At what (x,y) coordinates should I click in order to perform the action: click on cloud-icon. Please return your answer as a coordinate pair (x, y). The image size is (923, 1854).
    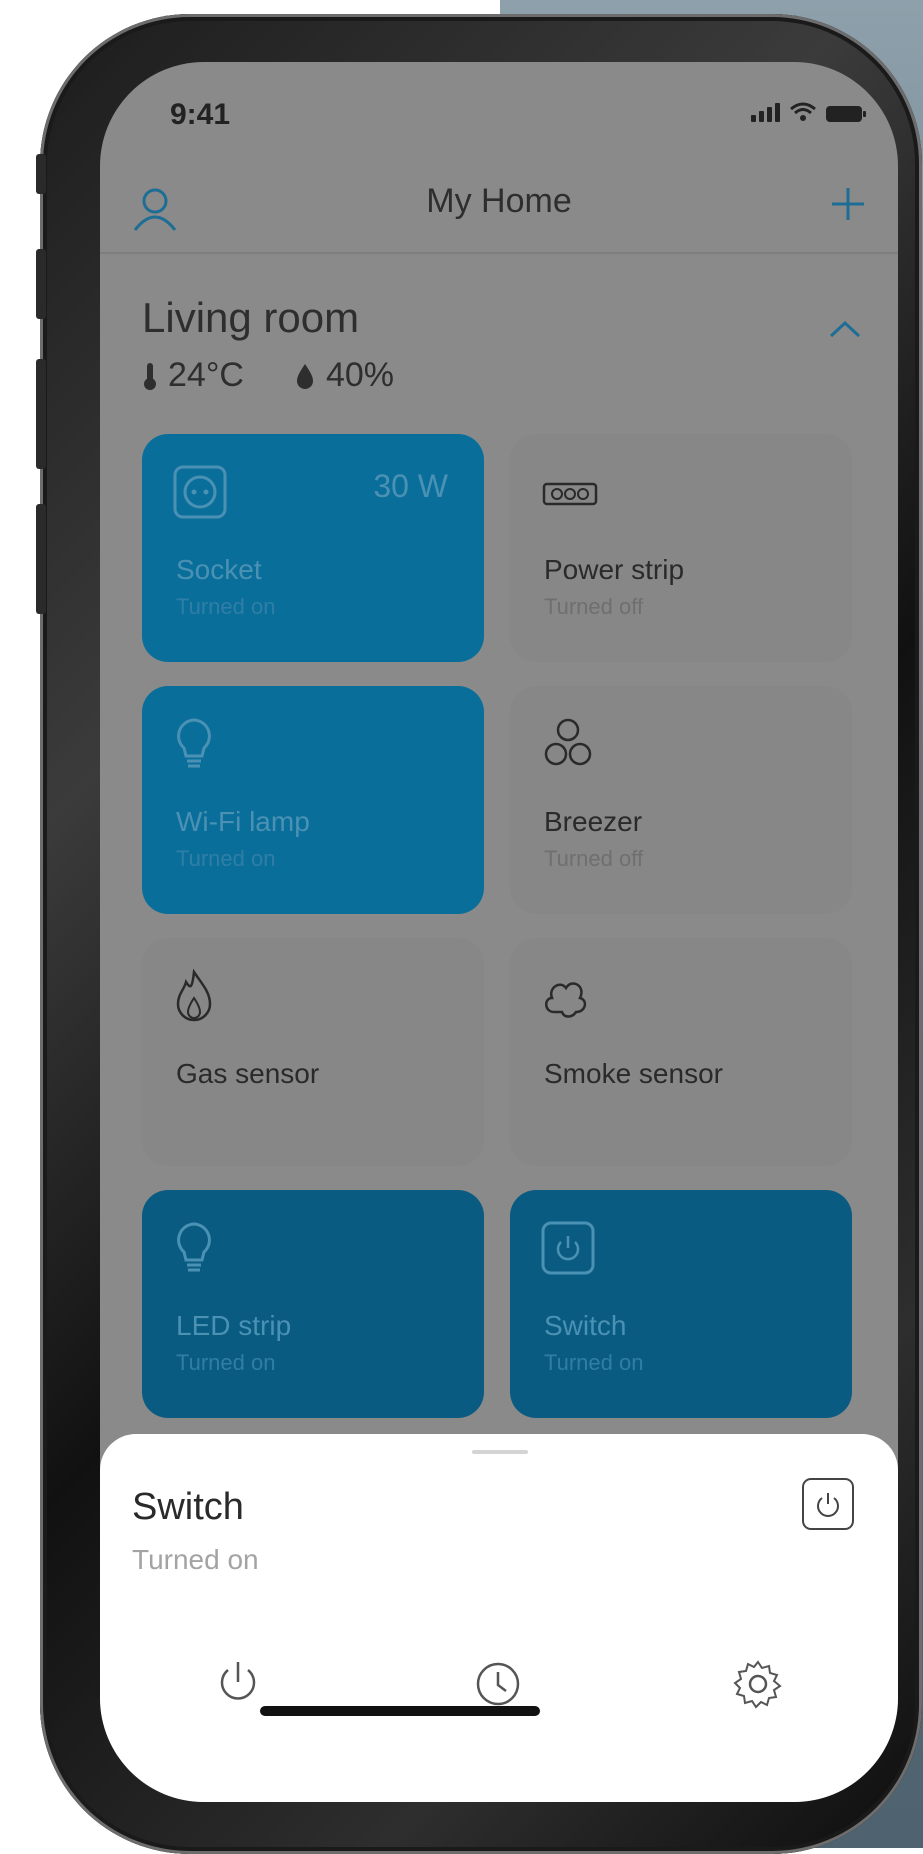
    Looking at the image, I should click on (566, 1000).